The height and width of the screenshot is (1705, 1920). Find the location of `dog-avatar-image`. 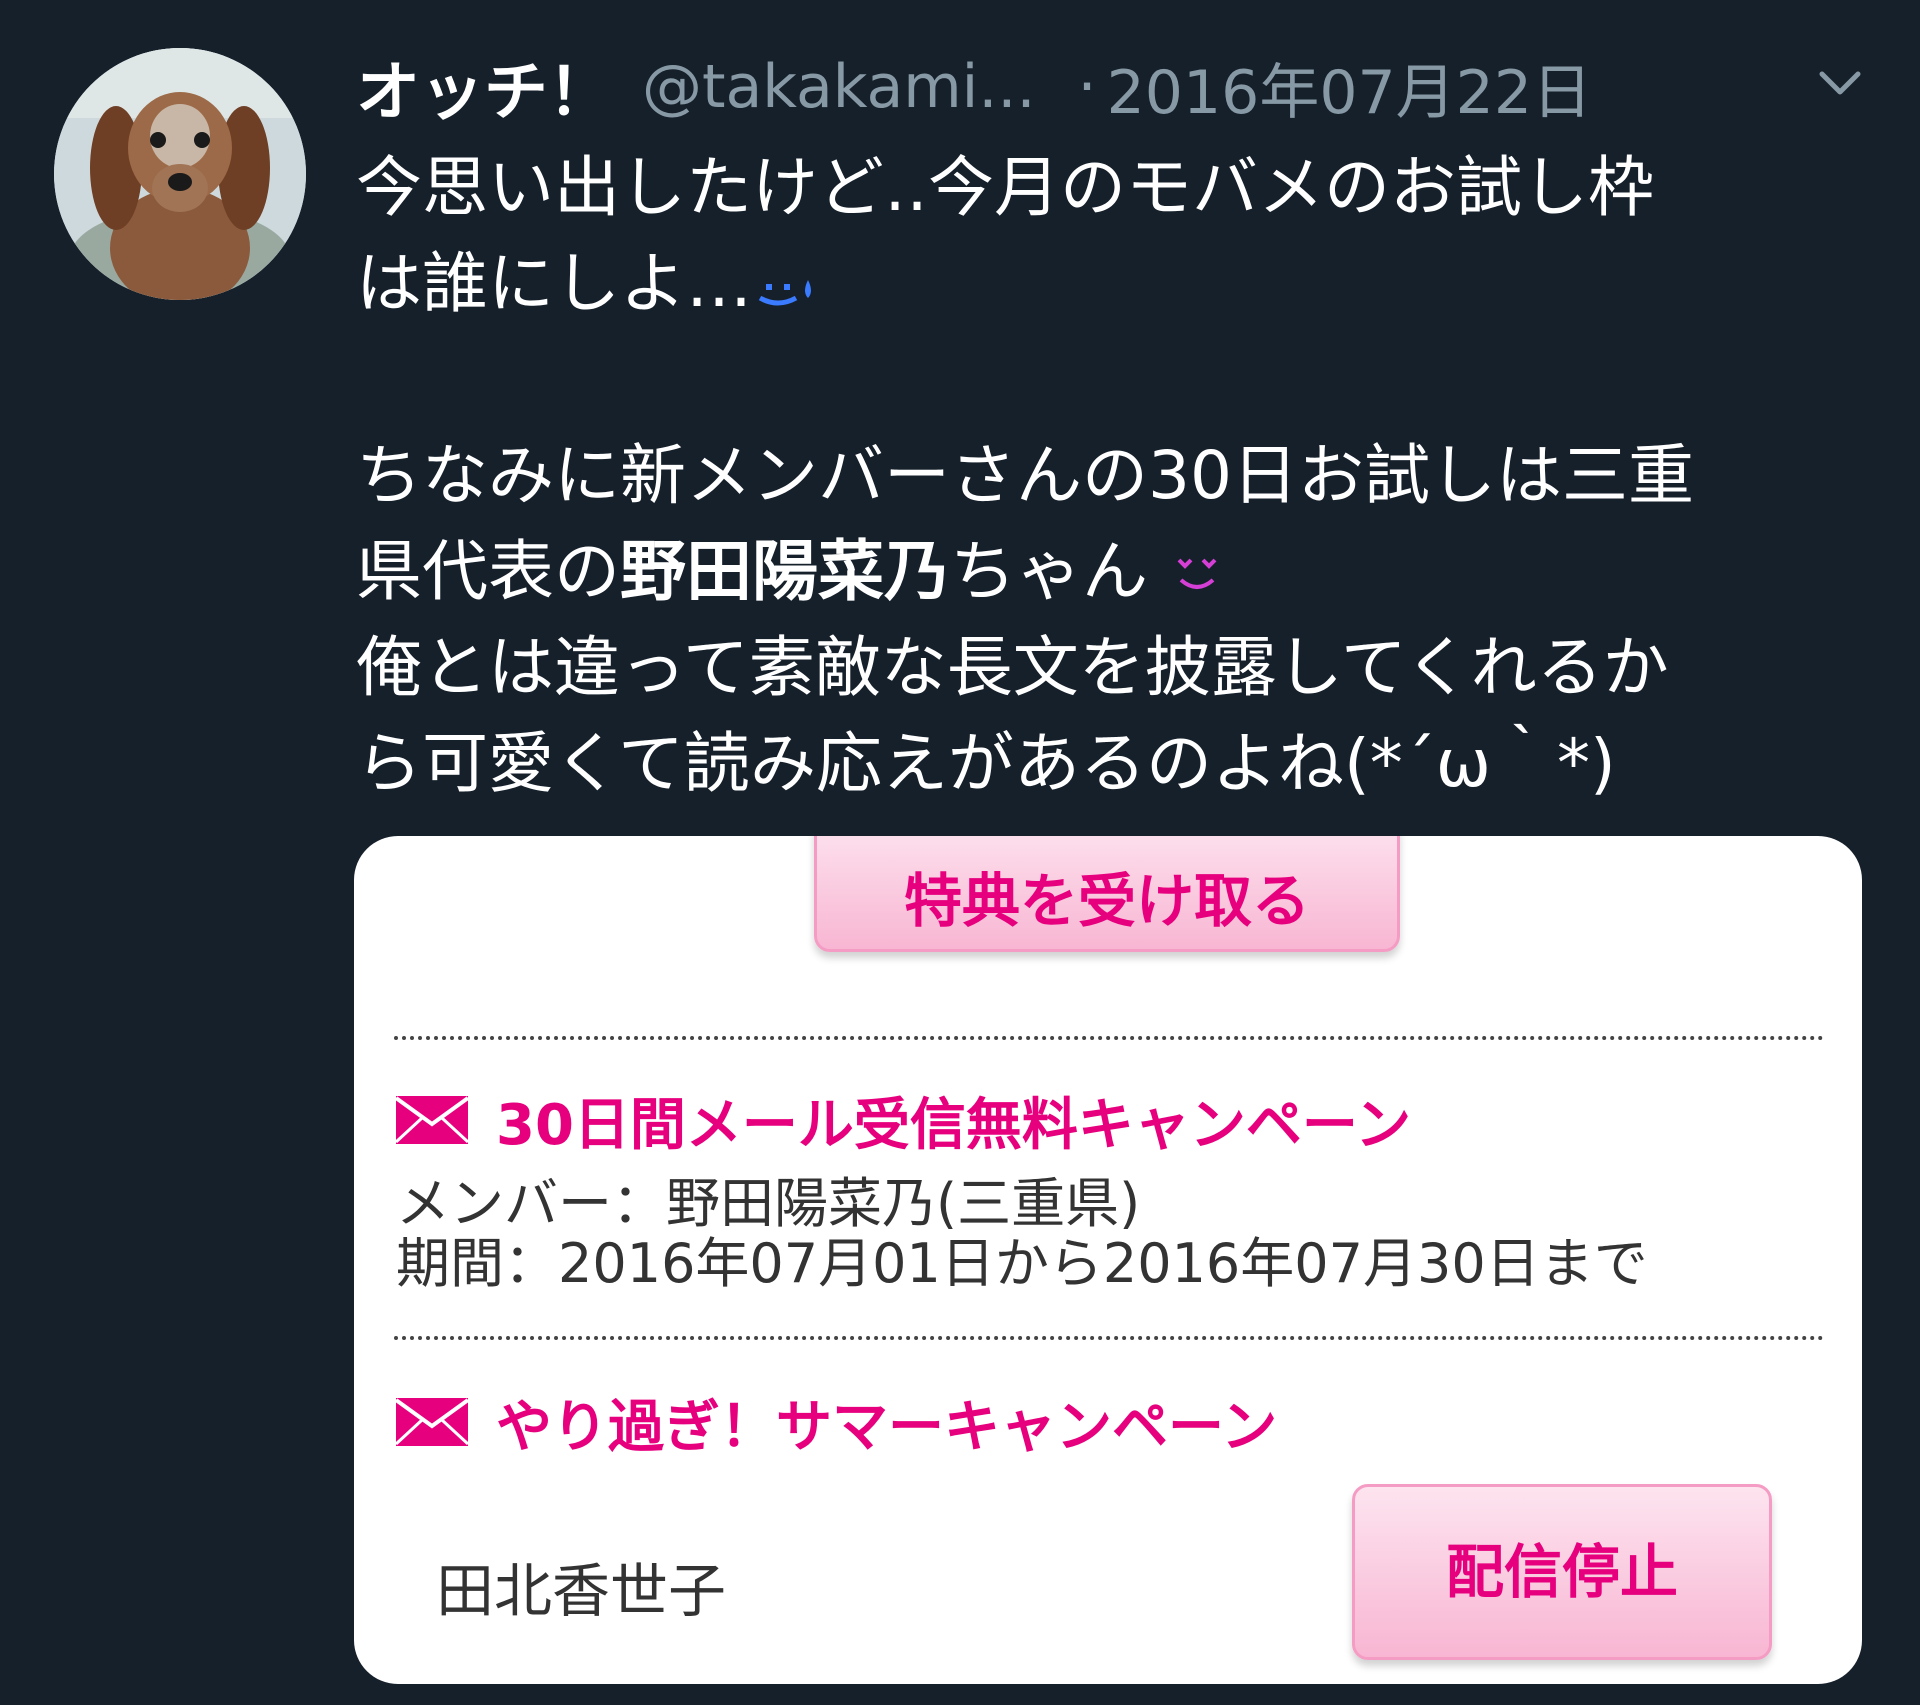

dog-avatar-image is located at coordinates (180, 174).